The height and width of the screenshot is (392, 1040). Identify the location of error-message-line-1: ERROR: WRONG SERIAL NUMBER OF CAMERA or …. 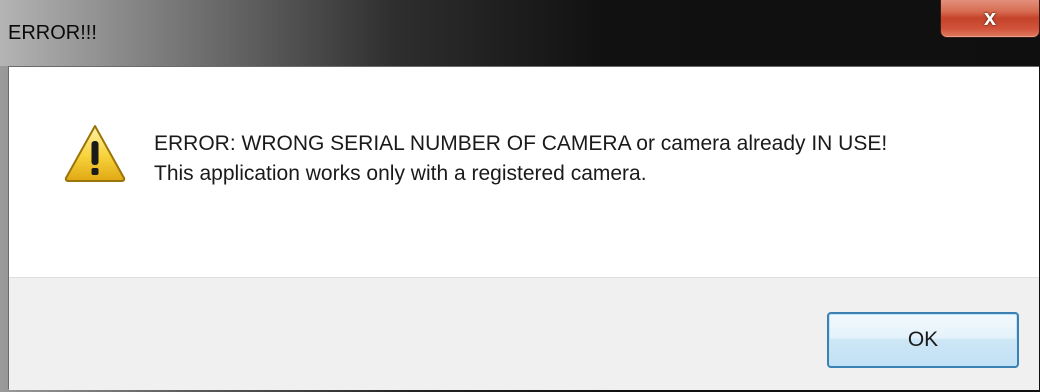
(521, 143).